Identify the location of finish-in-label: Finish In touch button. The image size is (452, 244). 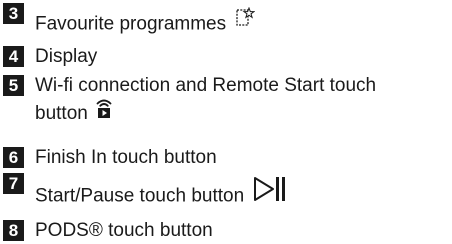
(126, 157).